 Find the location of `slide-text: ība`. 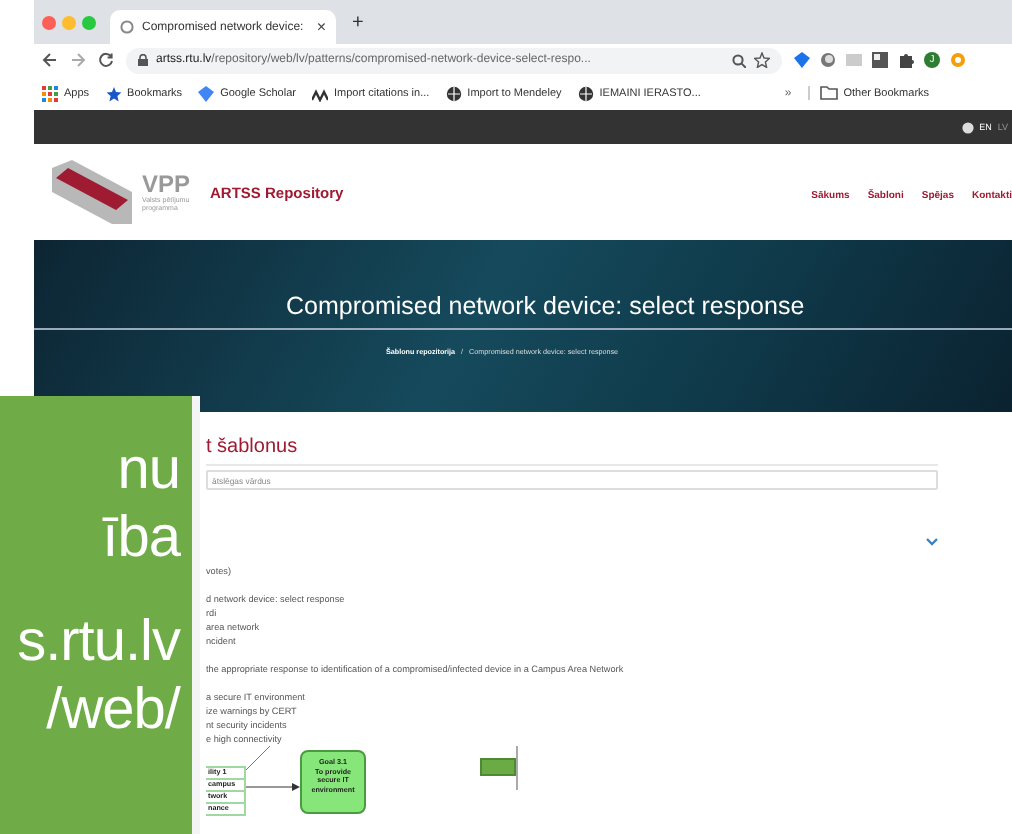

slide-text: ība is located at coordinates (141, 538).